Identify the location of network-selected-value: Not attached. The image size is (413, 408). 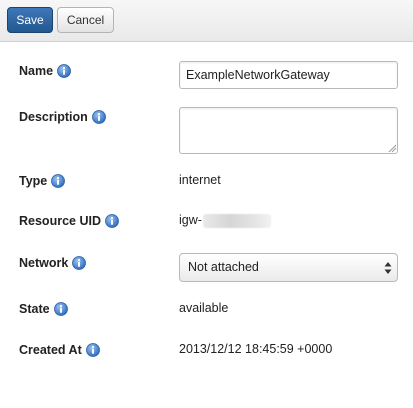
(223, 267).